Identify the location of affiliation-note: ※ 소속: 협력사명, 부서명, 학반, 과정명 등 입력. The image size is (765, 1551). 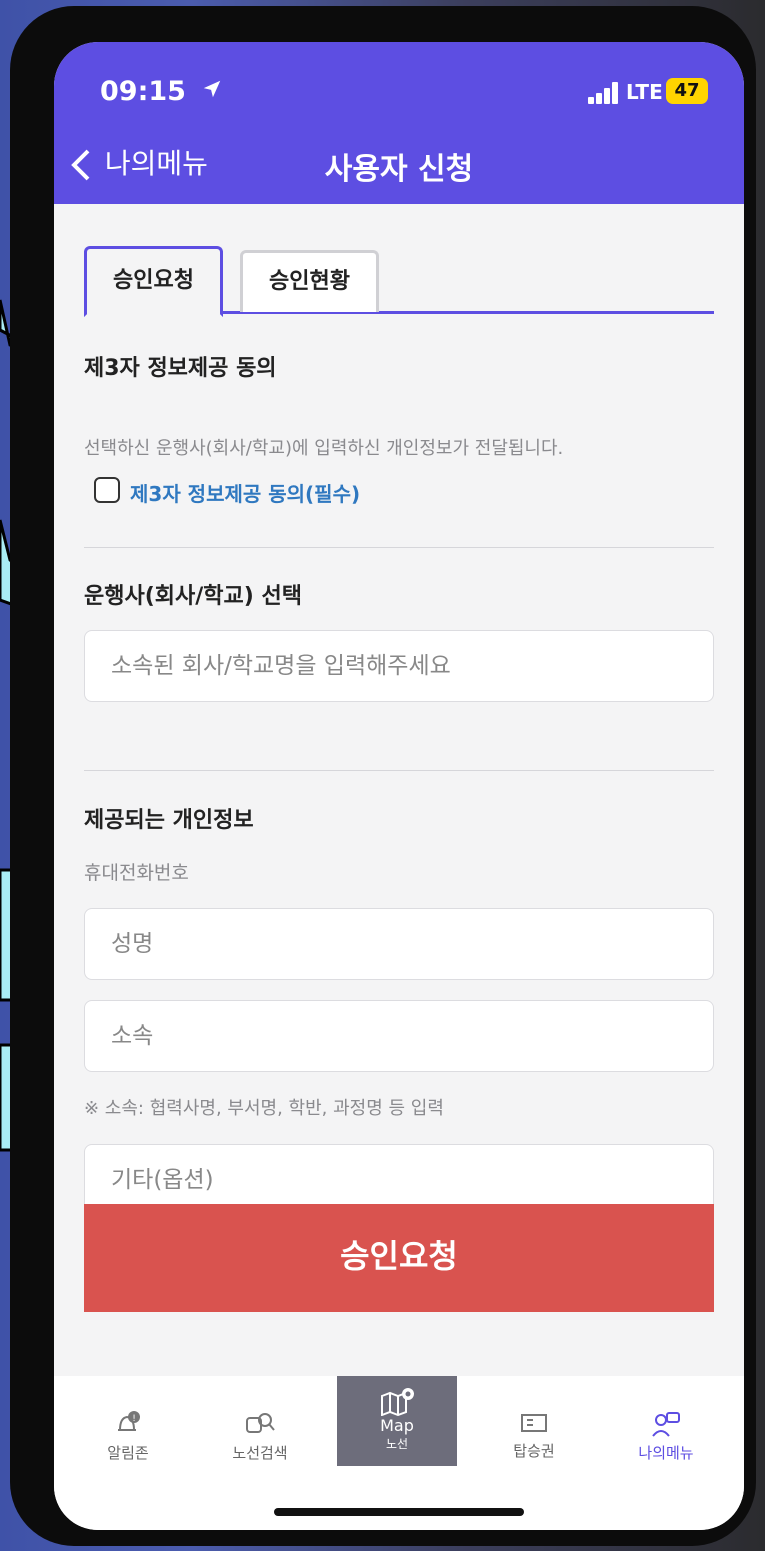
(264, 1108).